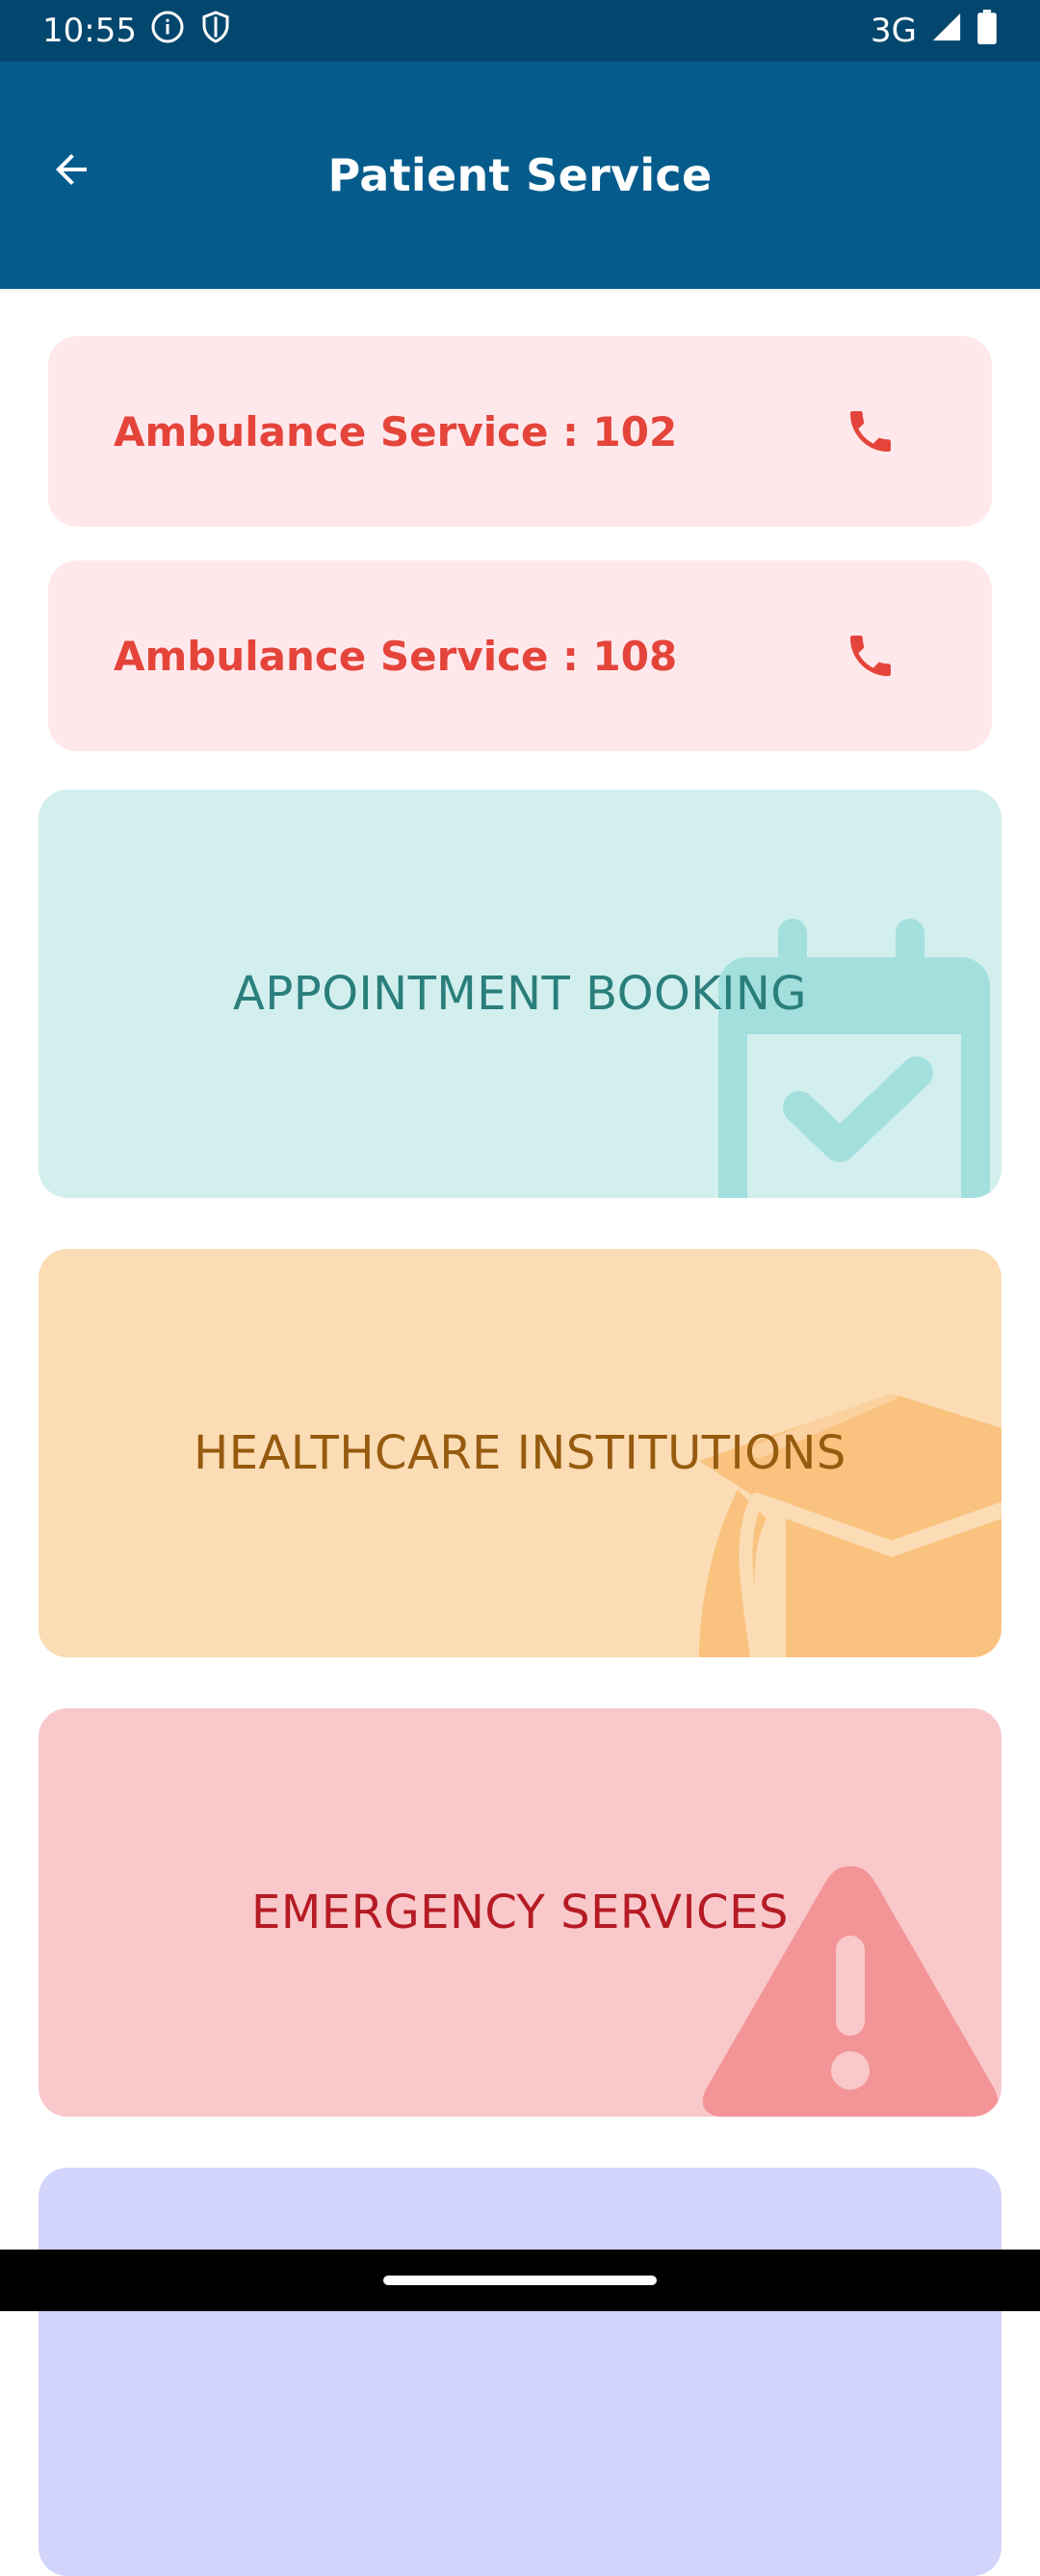 The height and width of the screenshot is (2576, 1040). What do you see at coordinates (89, 31) in the screenshot?
I see `status-time: 10:55` at bounding box center [89, 31].